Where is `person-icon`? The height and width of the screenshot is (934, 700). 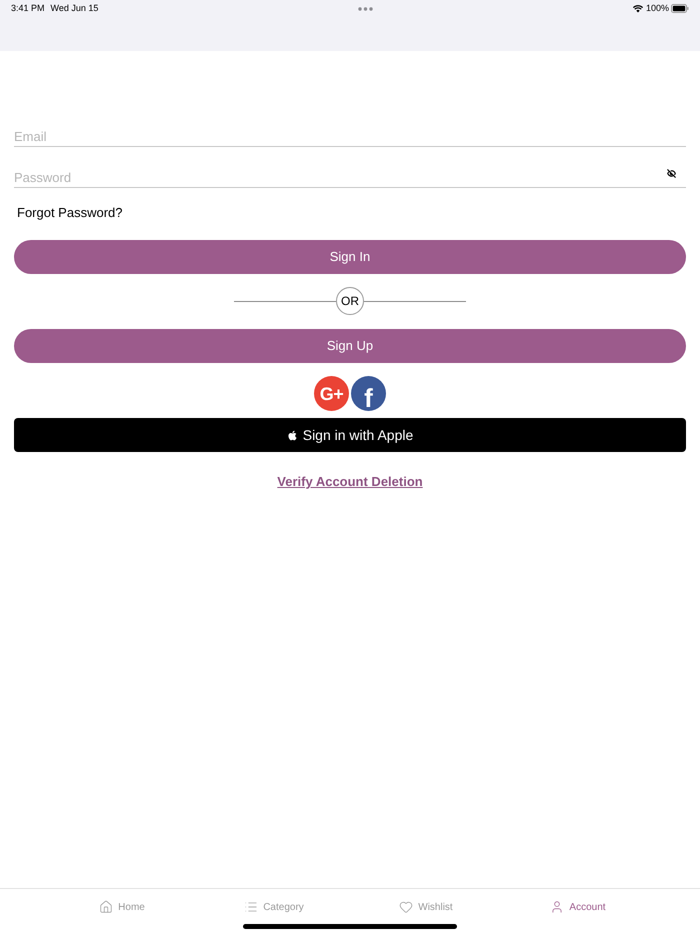 person-icon is located at coordinates (557, 907).